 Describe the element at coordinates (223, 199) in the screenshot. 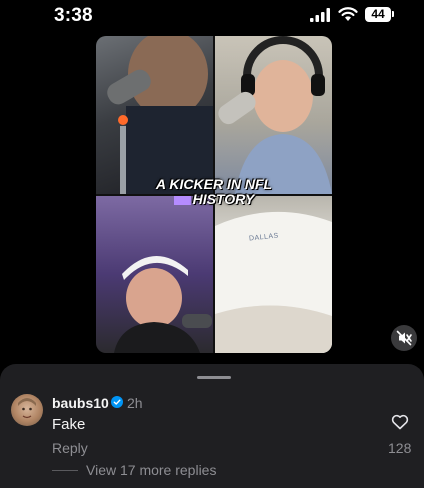

I see `caption-line-2-text: HISTORY` at that location.